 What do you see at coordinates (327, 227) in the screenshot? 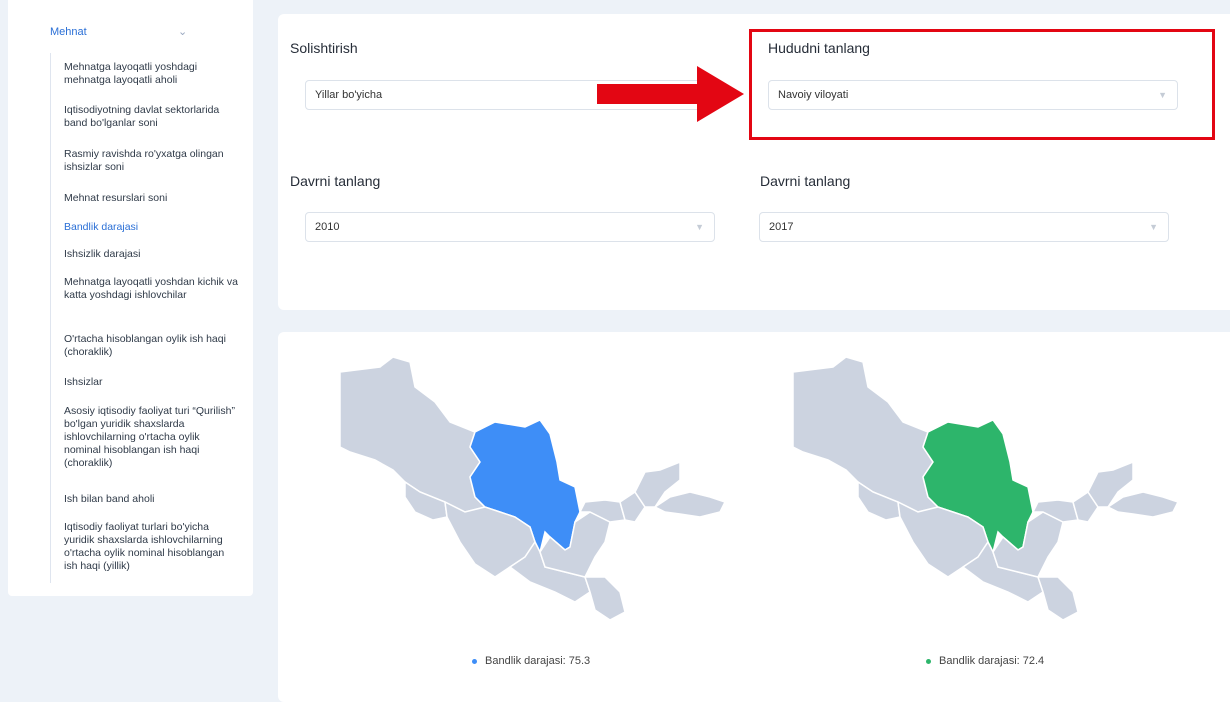
I see `period1-select-value: 2010` at bounding box center [327, 227].